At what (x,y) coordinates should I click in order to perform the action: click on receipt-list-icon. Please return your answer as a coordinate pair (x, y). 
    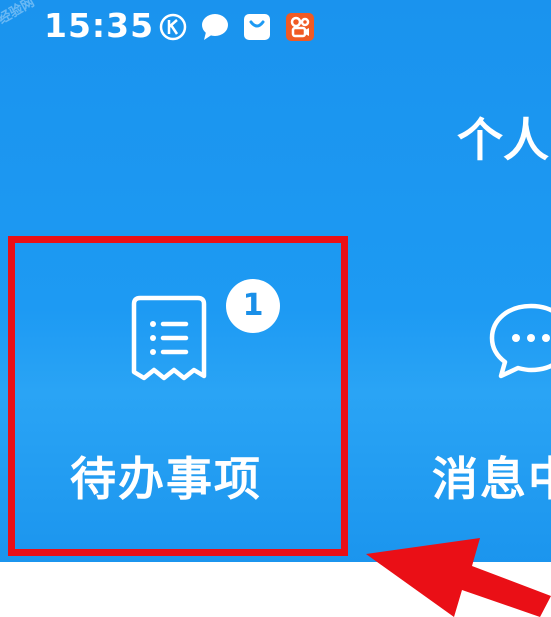
    Looking at the image, I should click on (169, 338).